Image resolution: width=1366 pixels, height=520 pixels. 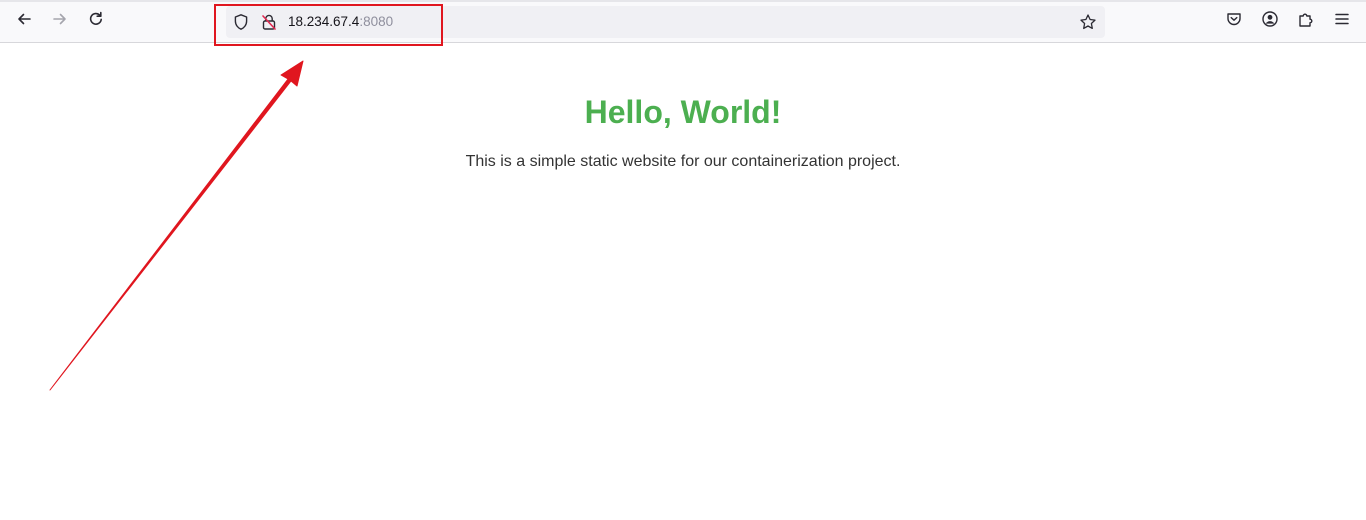 What do you see at coordinates (324, 21) in the screenshot?
I see `url-host: 18.234.67.4` at bounding box center [324, 21].